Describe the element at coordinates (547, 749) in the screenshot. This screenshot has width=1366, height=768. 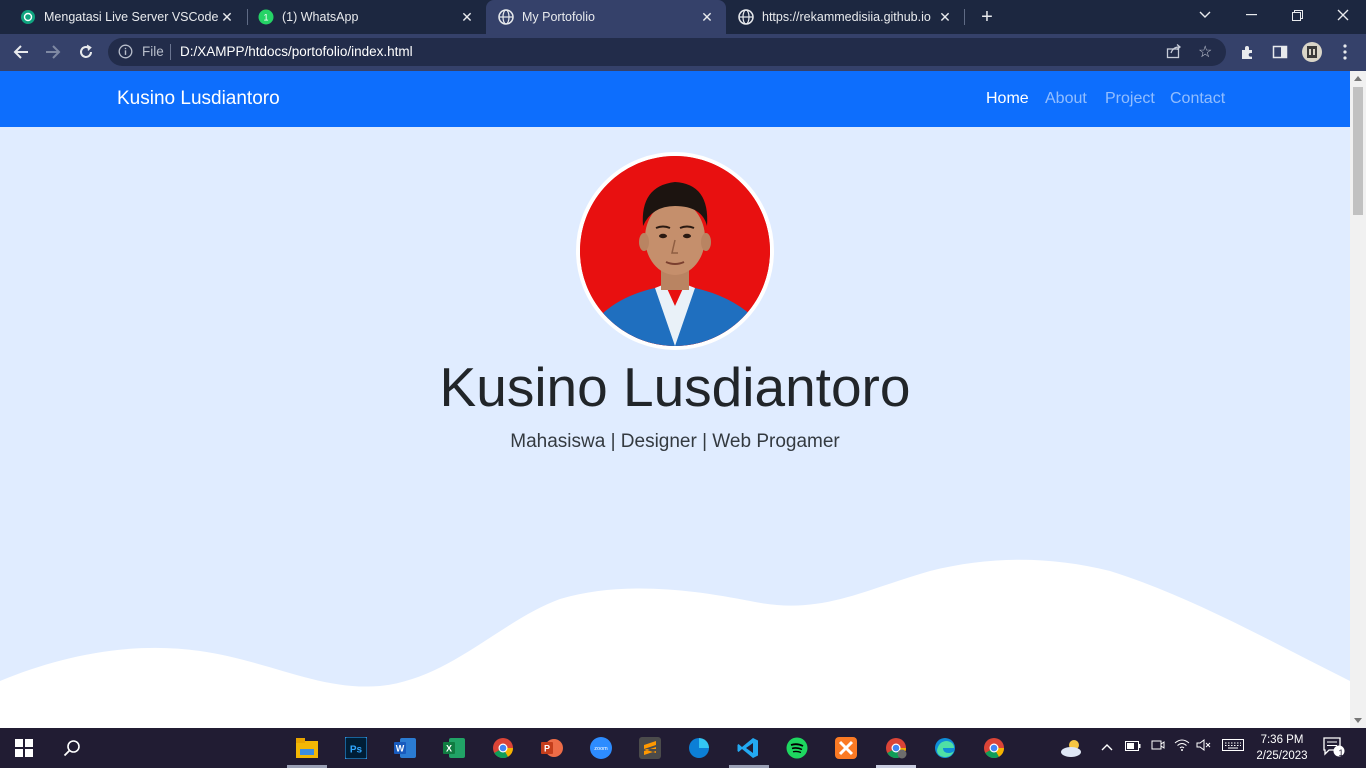
I see `svg-text: P` at that location.